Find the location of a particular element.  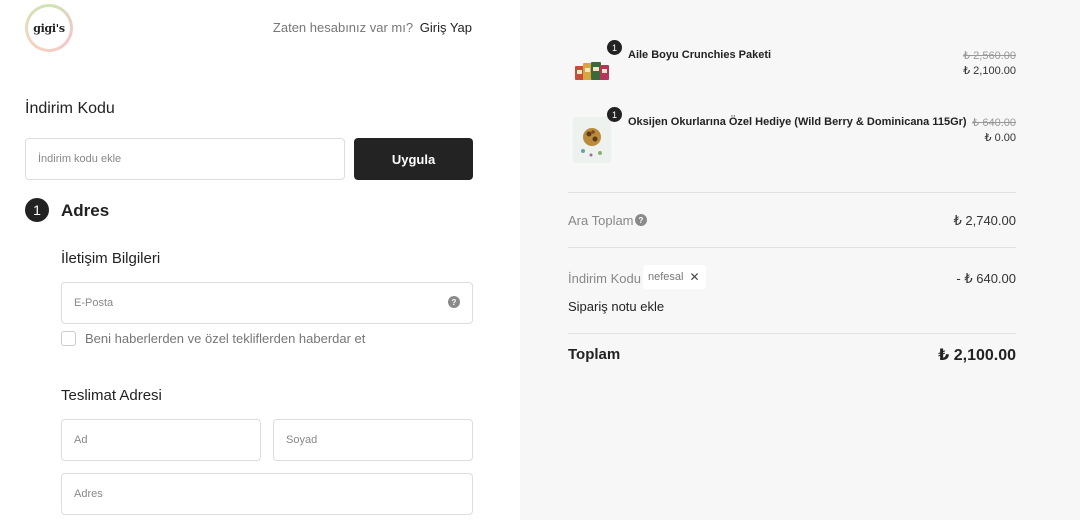

product-name: Aile Boyu Crunchies Paketi is located at coordinates (700, 55).